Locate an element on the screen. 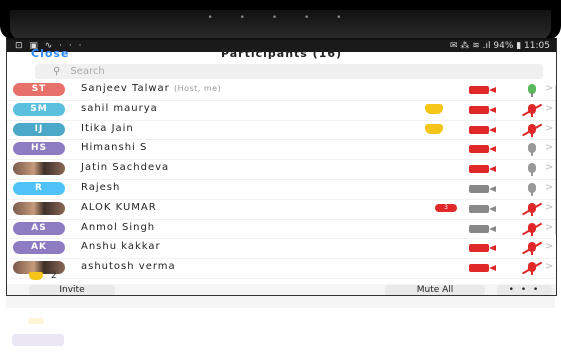 This screenshot has width=561, height=358. header: Close Participants (16) is located at coordinates (281, 56).